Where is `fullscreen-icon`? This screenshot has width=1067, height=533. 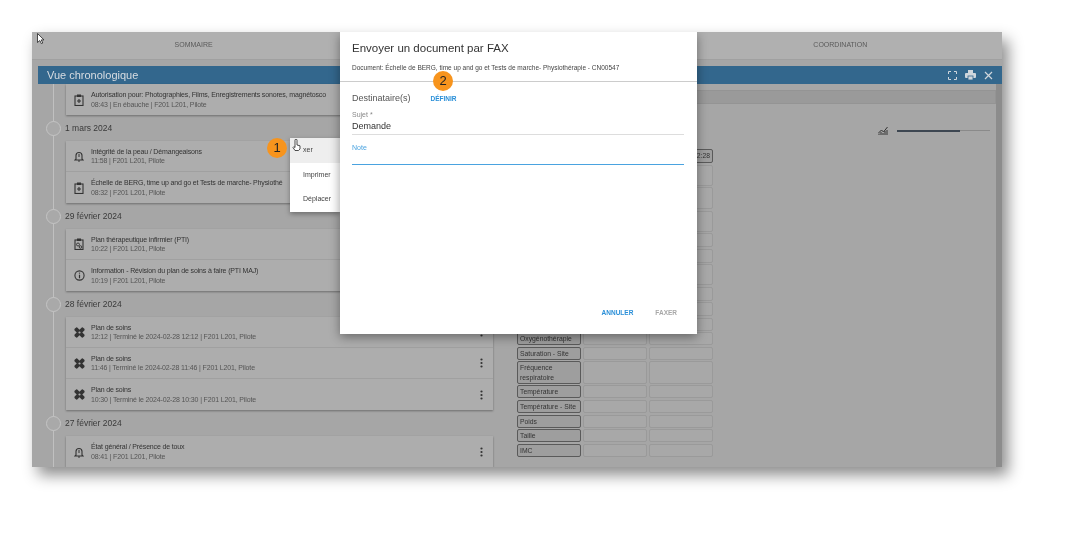 fullscreen-icon is located at coordinates (952, 75).